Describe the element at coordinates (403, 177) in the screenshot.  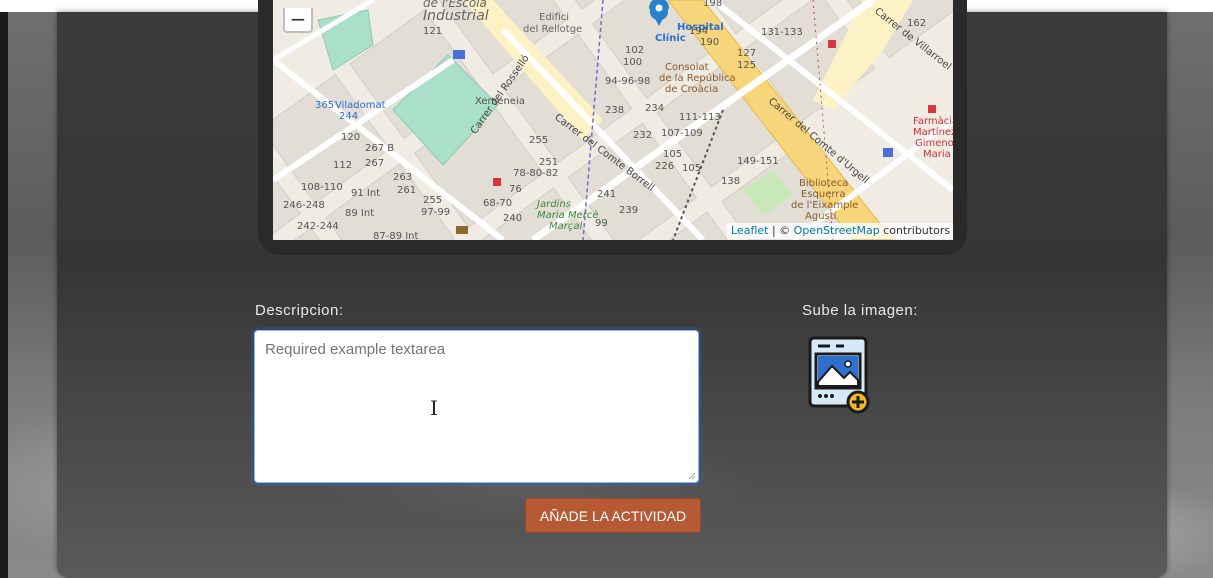
I see `map-label: 263` at that location.